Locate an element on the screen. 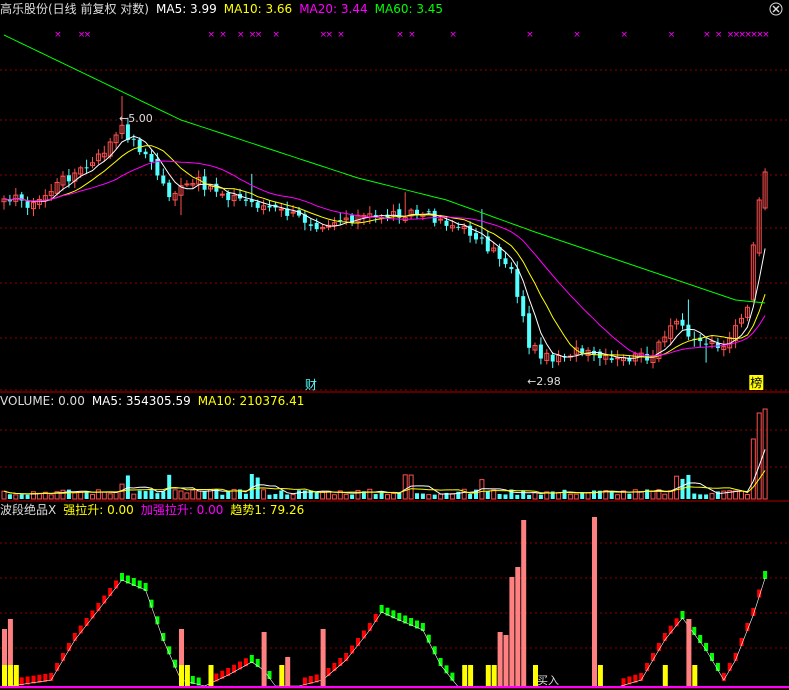  high-price-label: ←5.00 is located at coordinates (136, 118).